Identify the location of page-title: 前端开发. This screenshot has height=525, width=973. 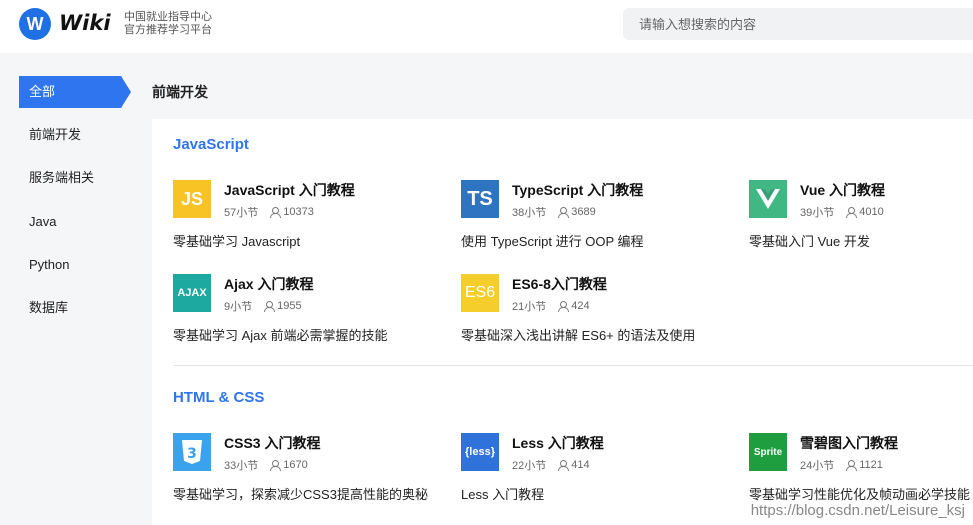
(180, 92).